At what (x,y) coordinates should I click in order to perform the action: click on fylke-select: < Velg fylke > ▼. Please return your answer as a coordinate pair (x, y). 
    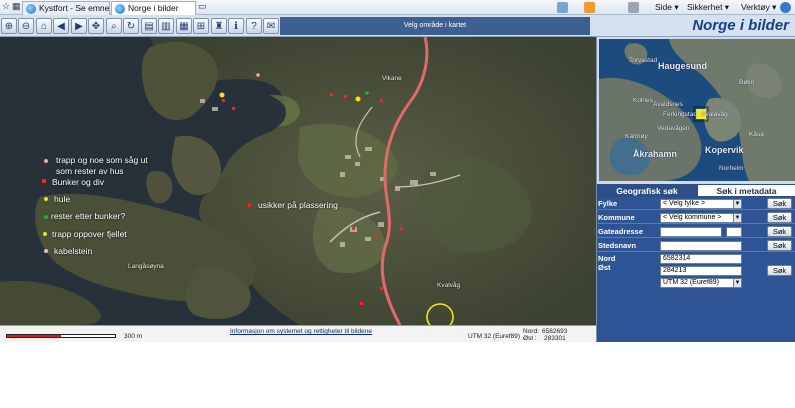
    Looking at the image, I should click on (701, 204).